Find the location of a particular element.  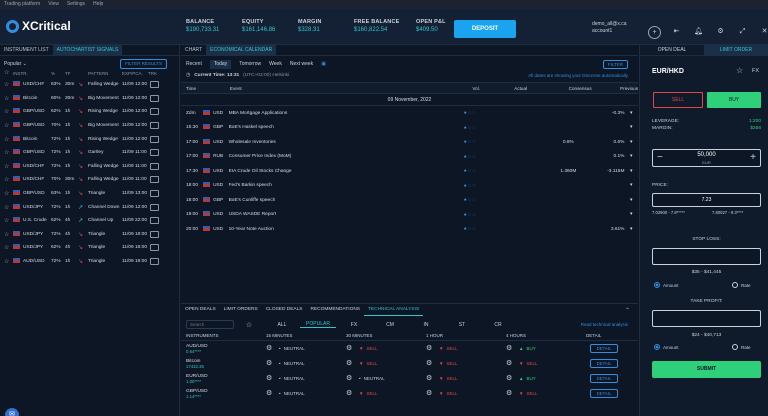

sl-radio-amount: Amount is located at coordinates (666, 285).